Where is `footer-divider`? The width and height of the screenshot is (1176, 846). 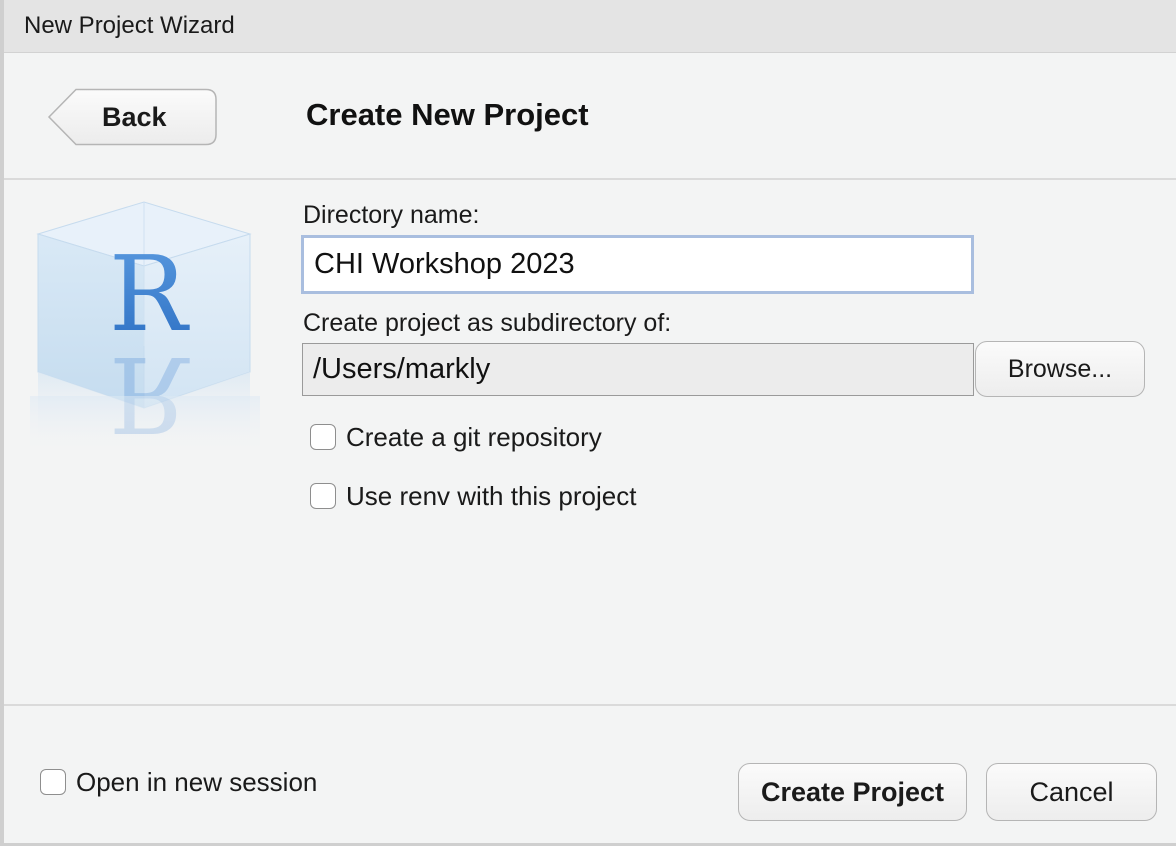
footer-divider is located at coordinates (590, 705).